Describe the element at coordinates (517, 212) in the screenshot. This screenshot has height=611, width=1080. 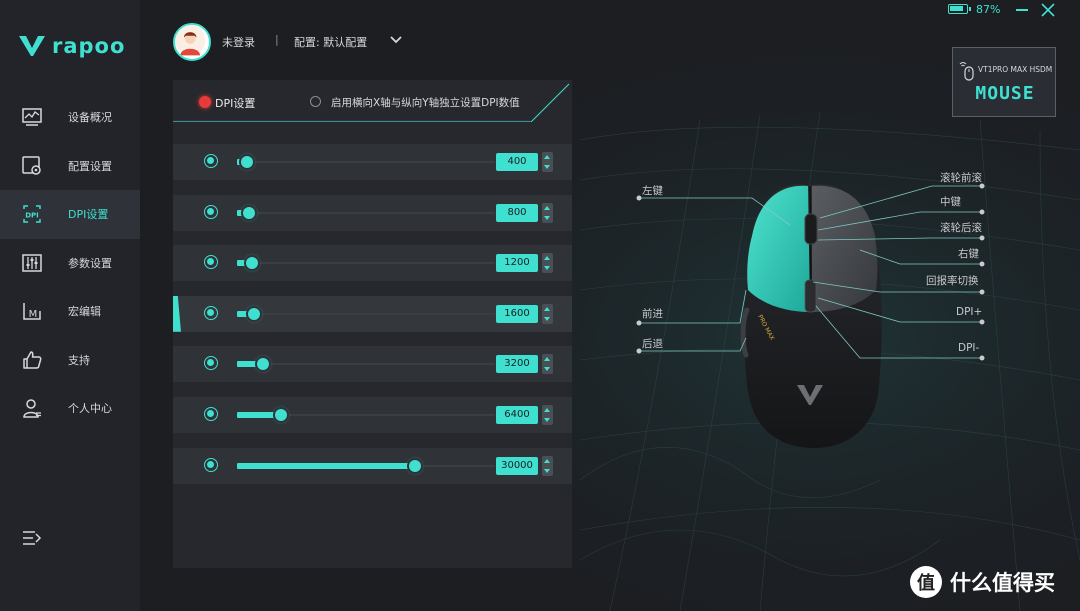
I see `dpi-value-input: 800` at that location.